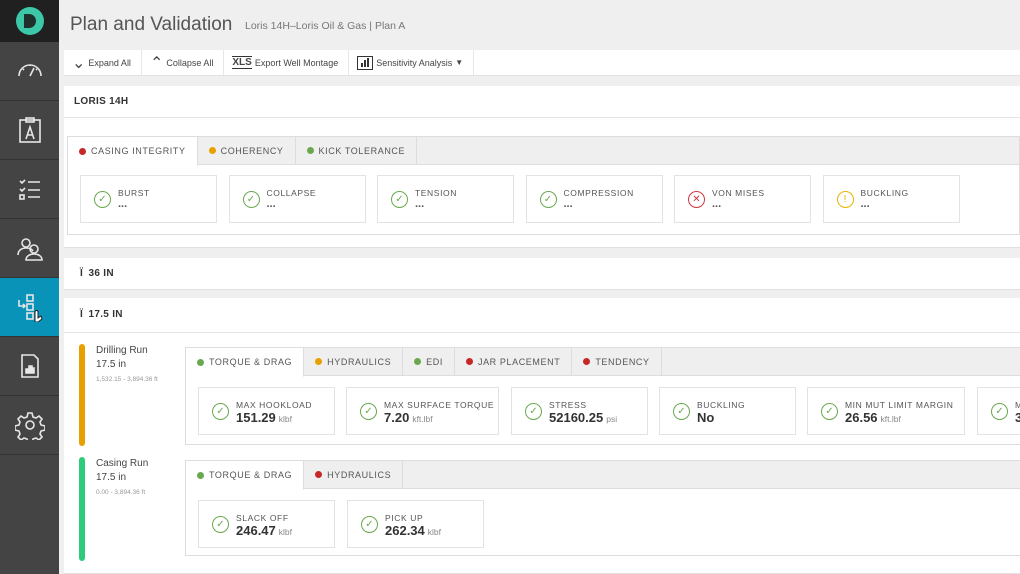 This screenshot has width=1020, height=574. I want to click on metric-value: No, so click(721, 417).